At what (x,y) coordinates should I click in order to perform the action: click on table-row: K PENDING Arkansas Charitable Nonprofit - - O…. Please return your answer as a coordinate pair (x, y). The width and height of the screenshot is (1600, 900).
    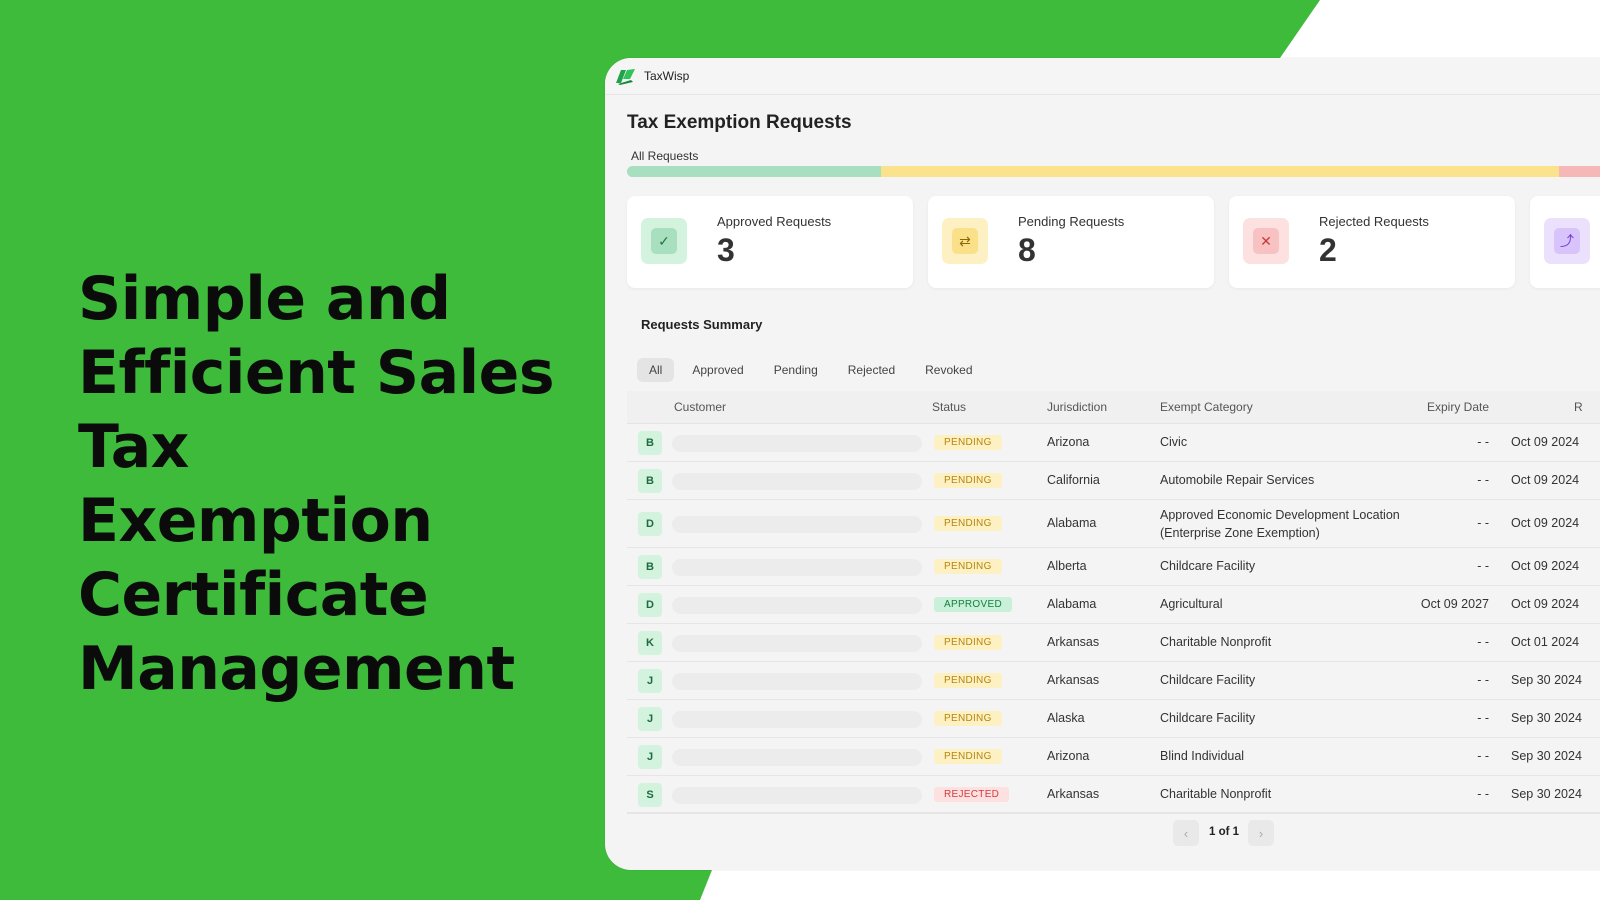
    Looking at the image, I should click on (1113, 643).